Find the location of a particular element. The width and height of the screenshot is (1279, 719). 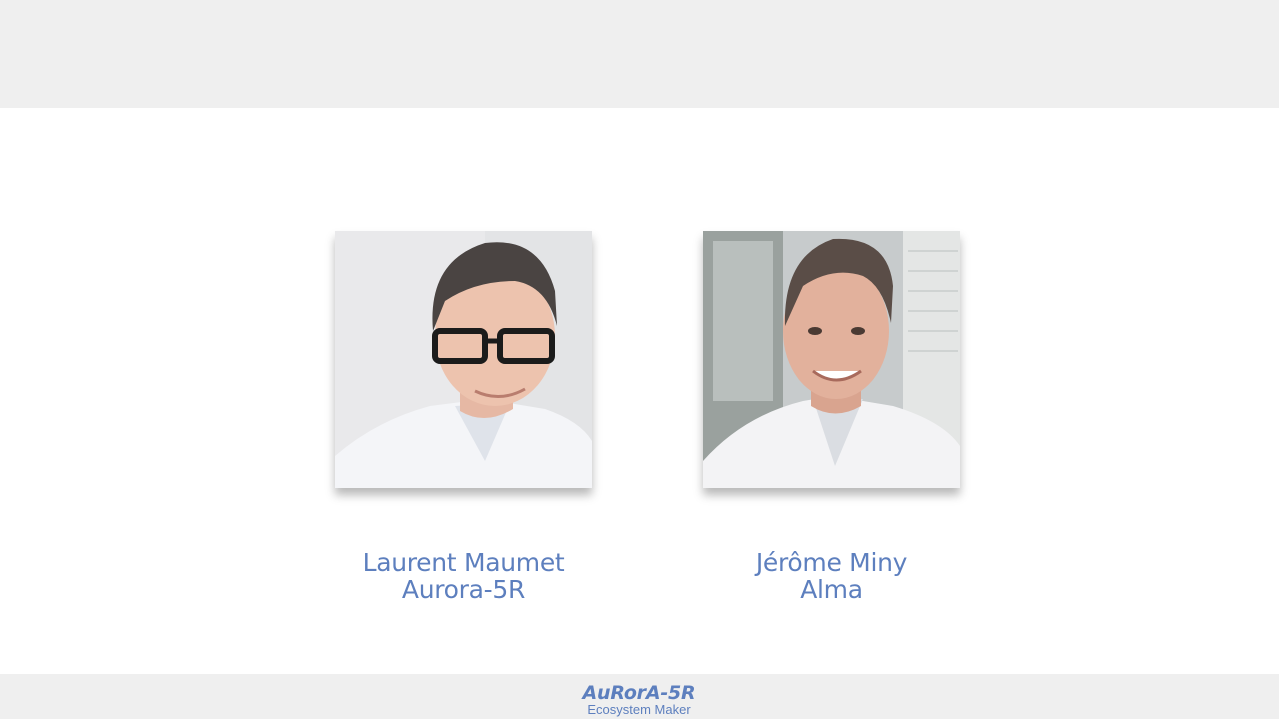

person-card-1: Laurent Maumet Aurora-5R is located at coordinates (463, 417).